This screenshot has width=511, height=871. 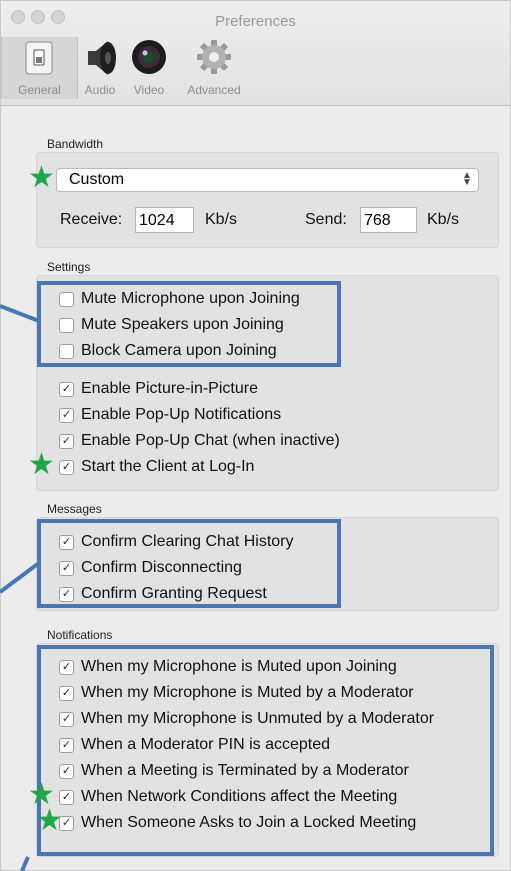 I want to click on pointer-line-notifications, so click(x=25, y=863).